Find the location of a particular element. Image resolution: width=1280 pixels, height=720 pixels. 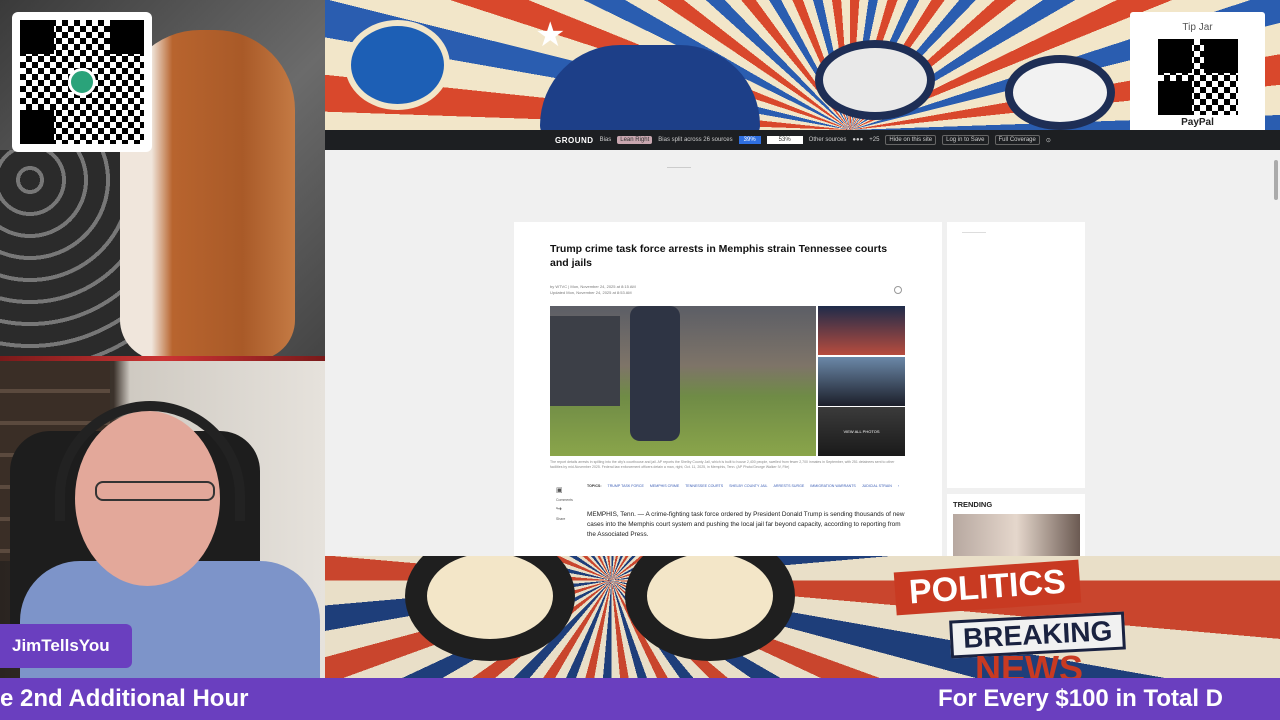

topic-link: TENNESSEE COURTS is located at coordinates (704, 486).